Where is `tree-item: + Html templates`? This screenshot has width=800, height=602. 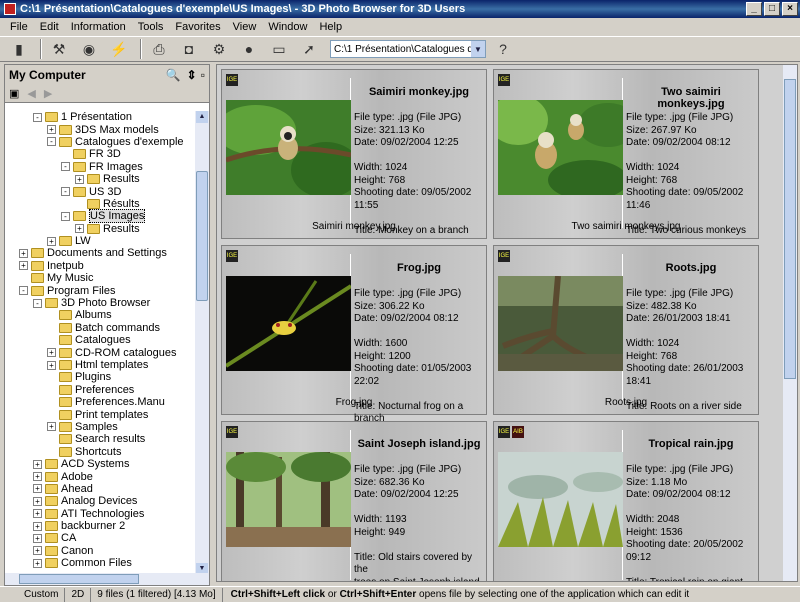 tree-item: + Html templates is located at coordinates (100, 365).